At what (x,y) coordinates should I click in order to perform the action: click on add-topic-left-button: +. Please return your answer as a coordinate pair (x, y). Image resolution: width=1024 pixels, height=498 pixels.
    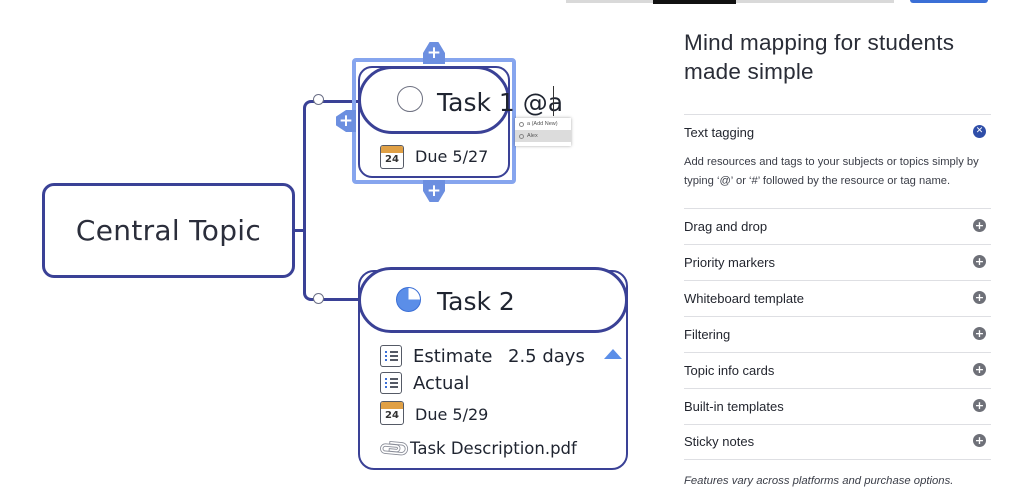
    Looking at the image, I should click on (346, 121).